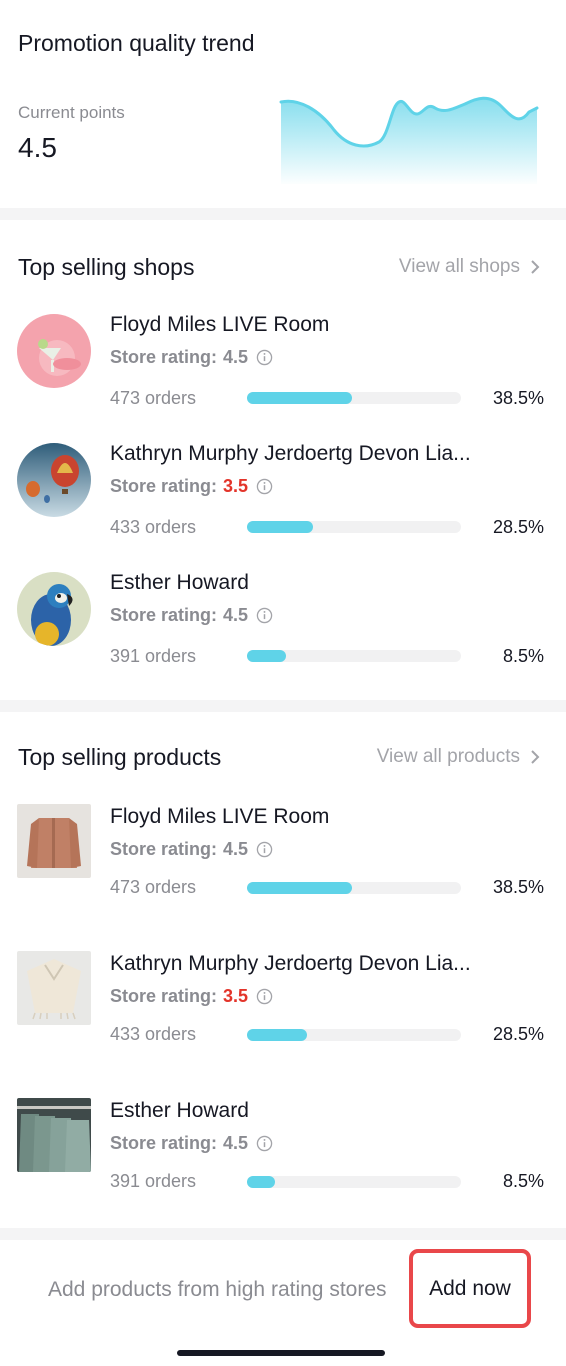  I want to click on home-indicator, so click(281, 1353).